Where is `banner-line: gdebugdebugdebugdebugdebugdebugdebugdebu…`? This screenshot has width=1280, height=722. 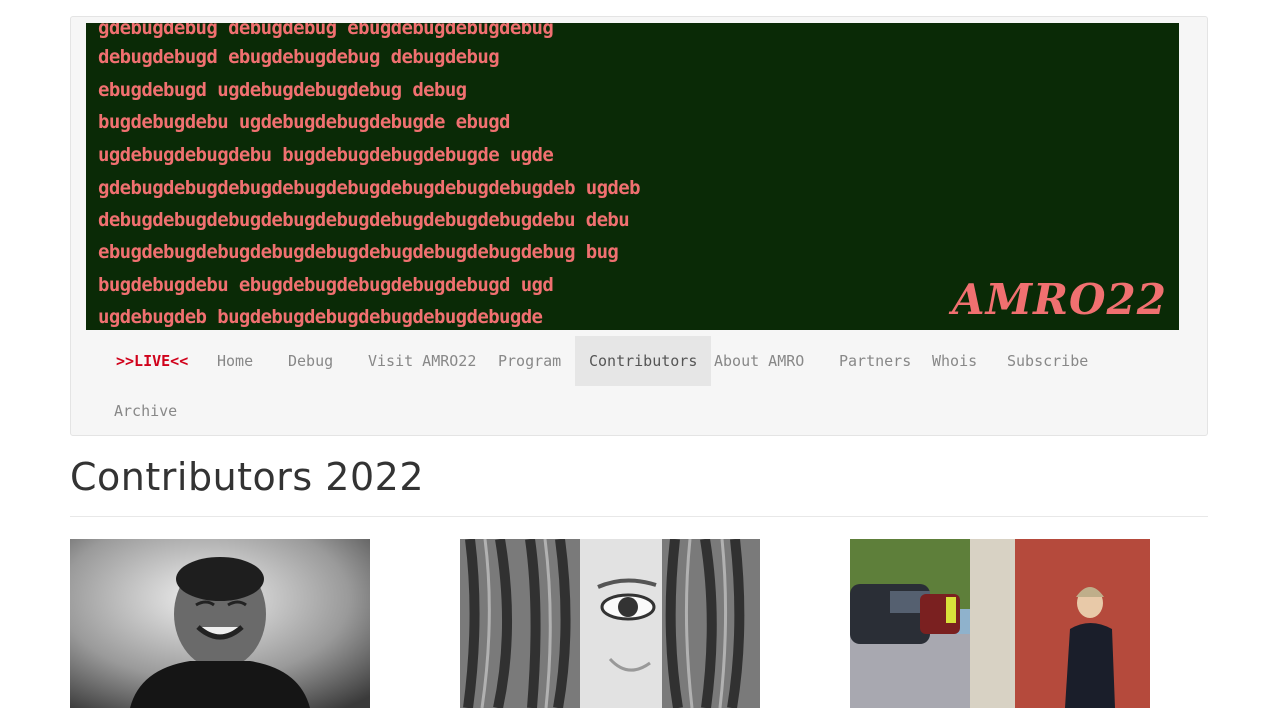
banner-line: gdebugdebugdebugdebugdebugdebugdebugdebu… is located at coordinates (483, 188).